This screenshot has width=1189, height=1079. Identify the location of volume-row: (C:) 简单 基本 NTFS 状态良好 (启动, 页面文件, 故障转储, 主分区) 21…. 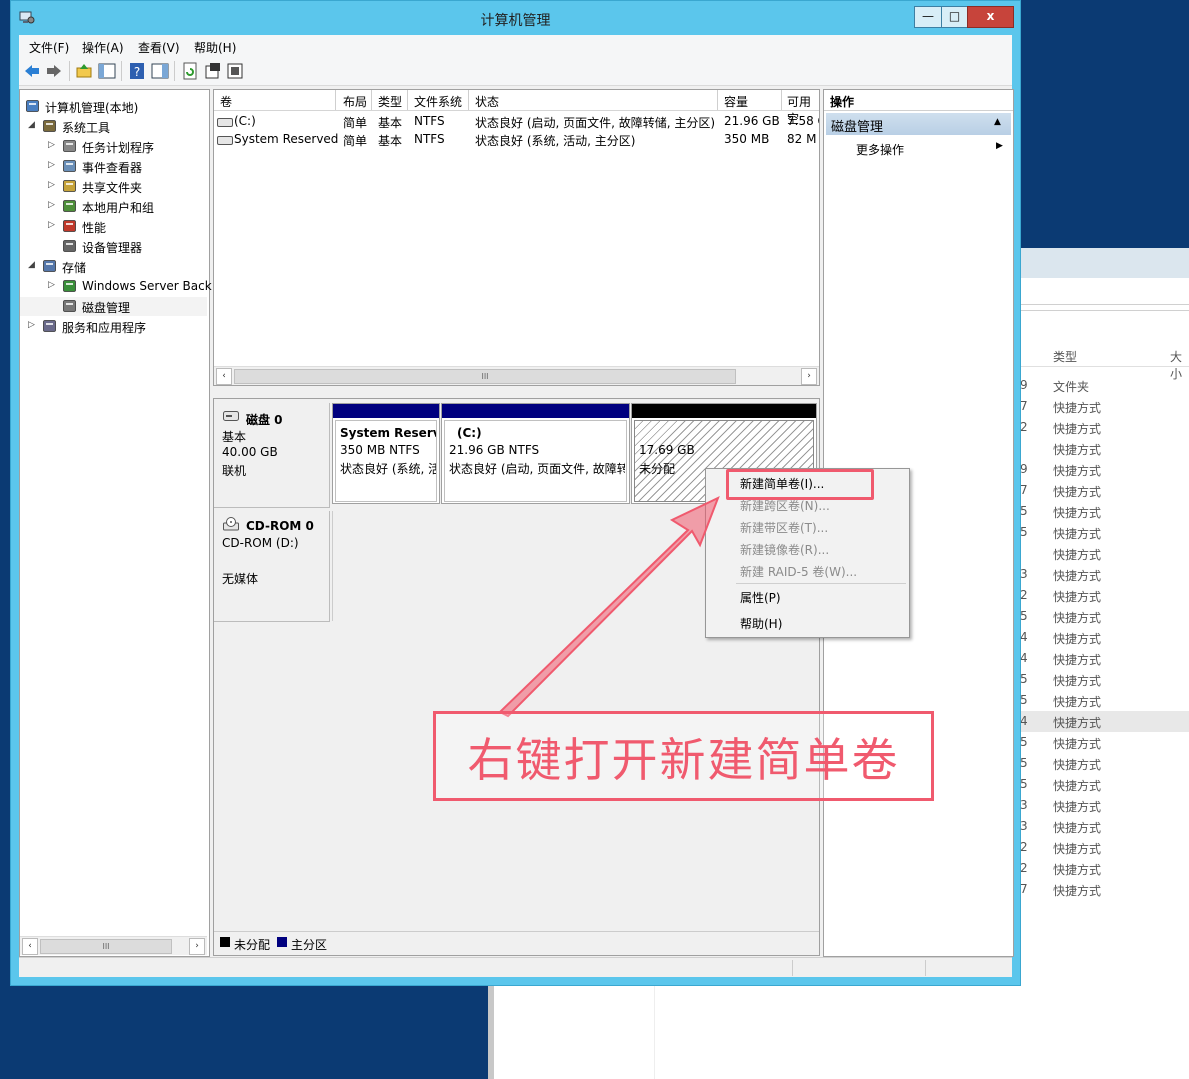
(516, 122).